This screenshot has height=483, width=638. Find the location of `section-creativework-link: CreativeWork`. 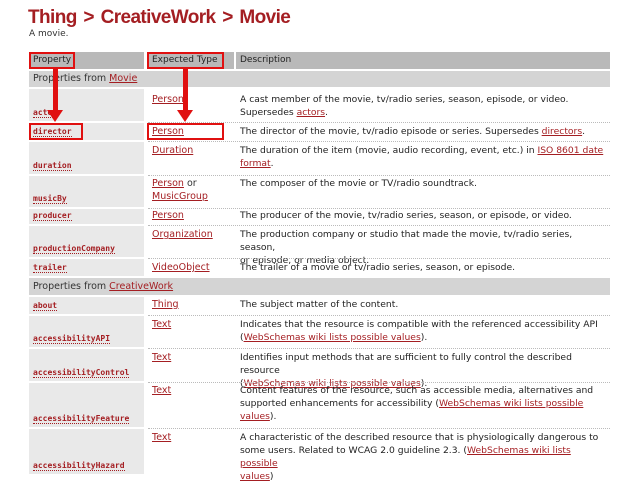

section-creativework-link: CreativeWork is located at coordinates (141, 286).